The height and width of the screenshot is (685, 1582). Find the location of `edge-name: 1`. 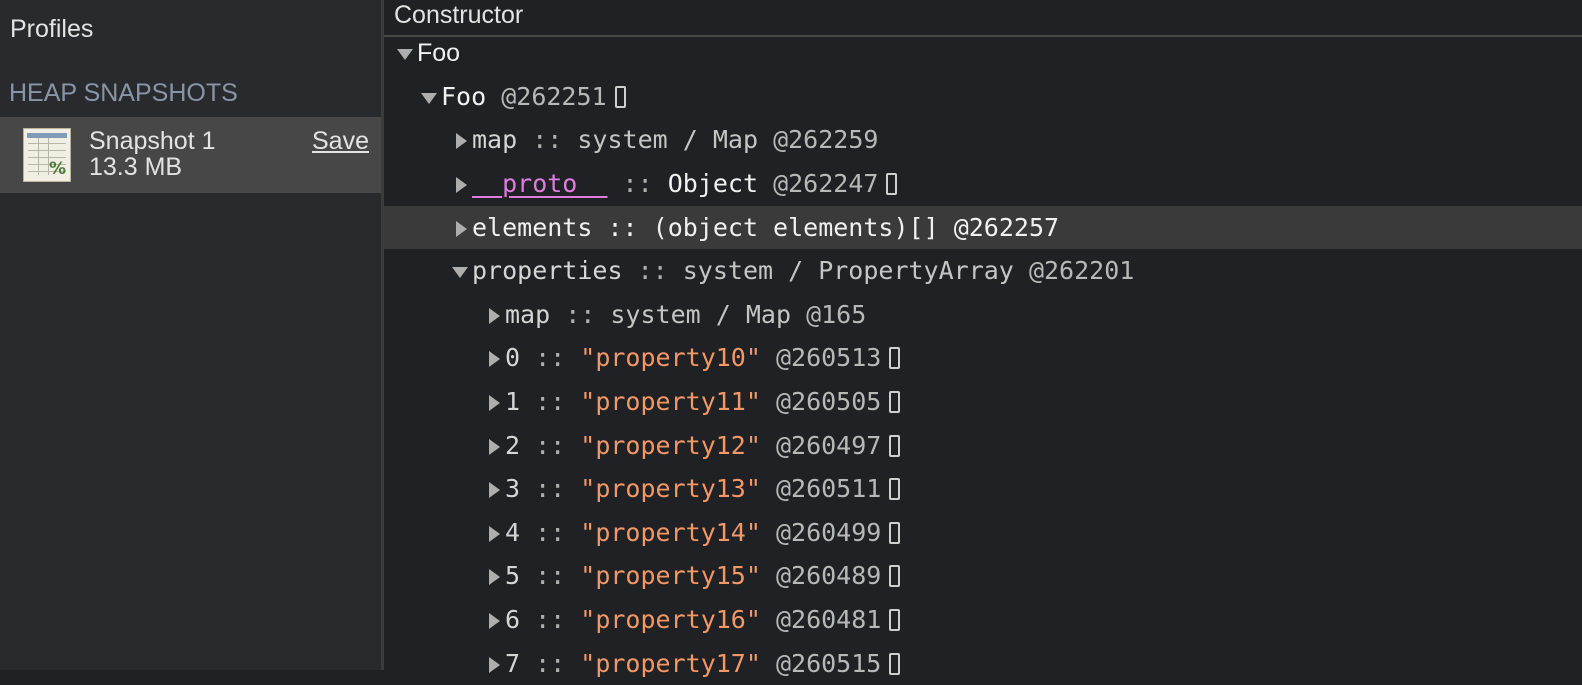

edge-name: 1 is located at coordinates (513, 401).